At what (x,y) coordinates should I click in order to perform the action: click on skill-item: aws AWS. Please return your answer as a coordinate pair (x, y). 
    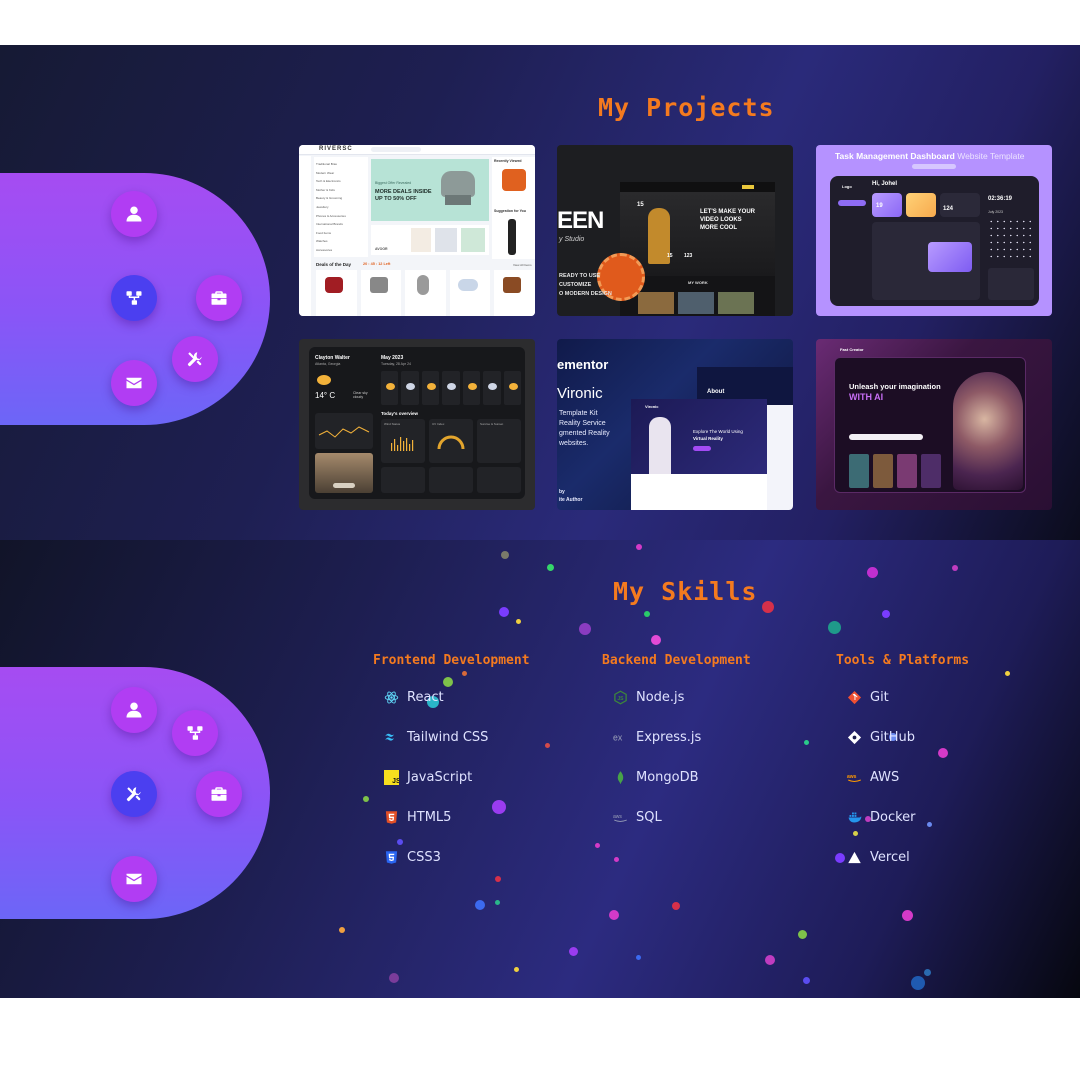
    Looking at the image, I should click on (873, 777).